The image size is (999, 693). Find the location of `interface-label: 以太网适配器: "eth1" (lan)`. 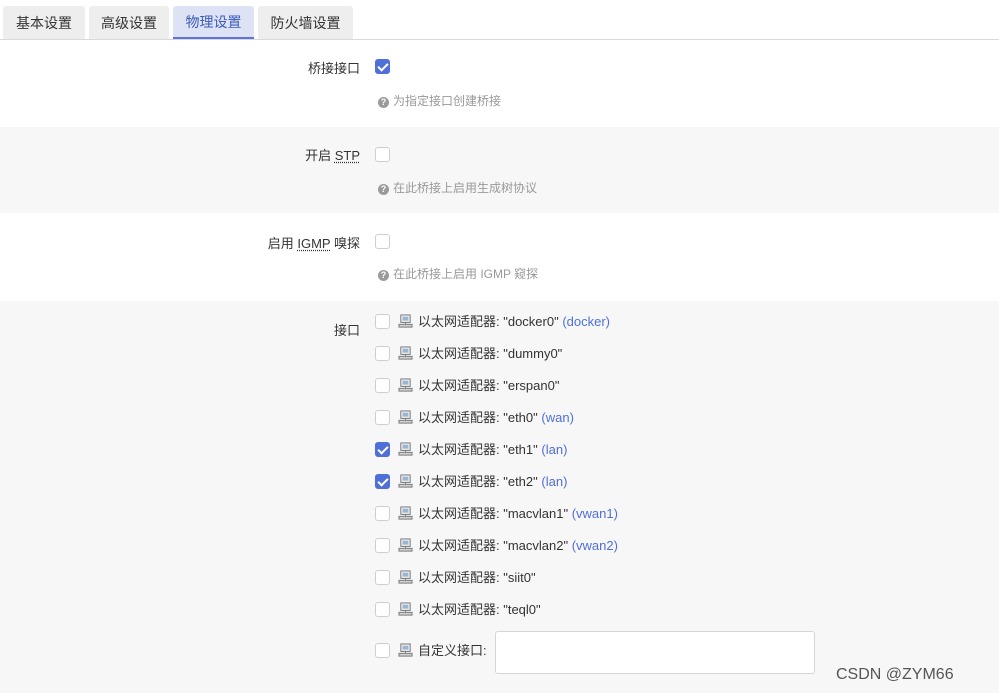

interface-label: 以太网适配器: "eth1" (lan) is located at coordinates (492, 450).